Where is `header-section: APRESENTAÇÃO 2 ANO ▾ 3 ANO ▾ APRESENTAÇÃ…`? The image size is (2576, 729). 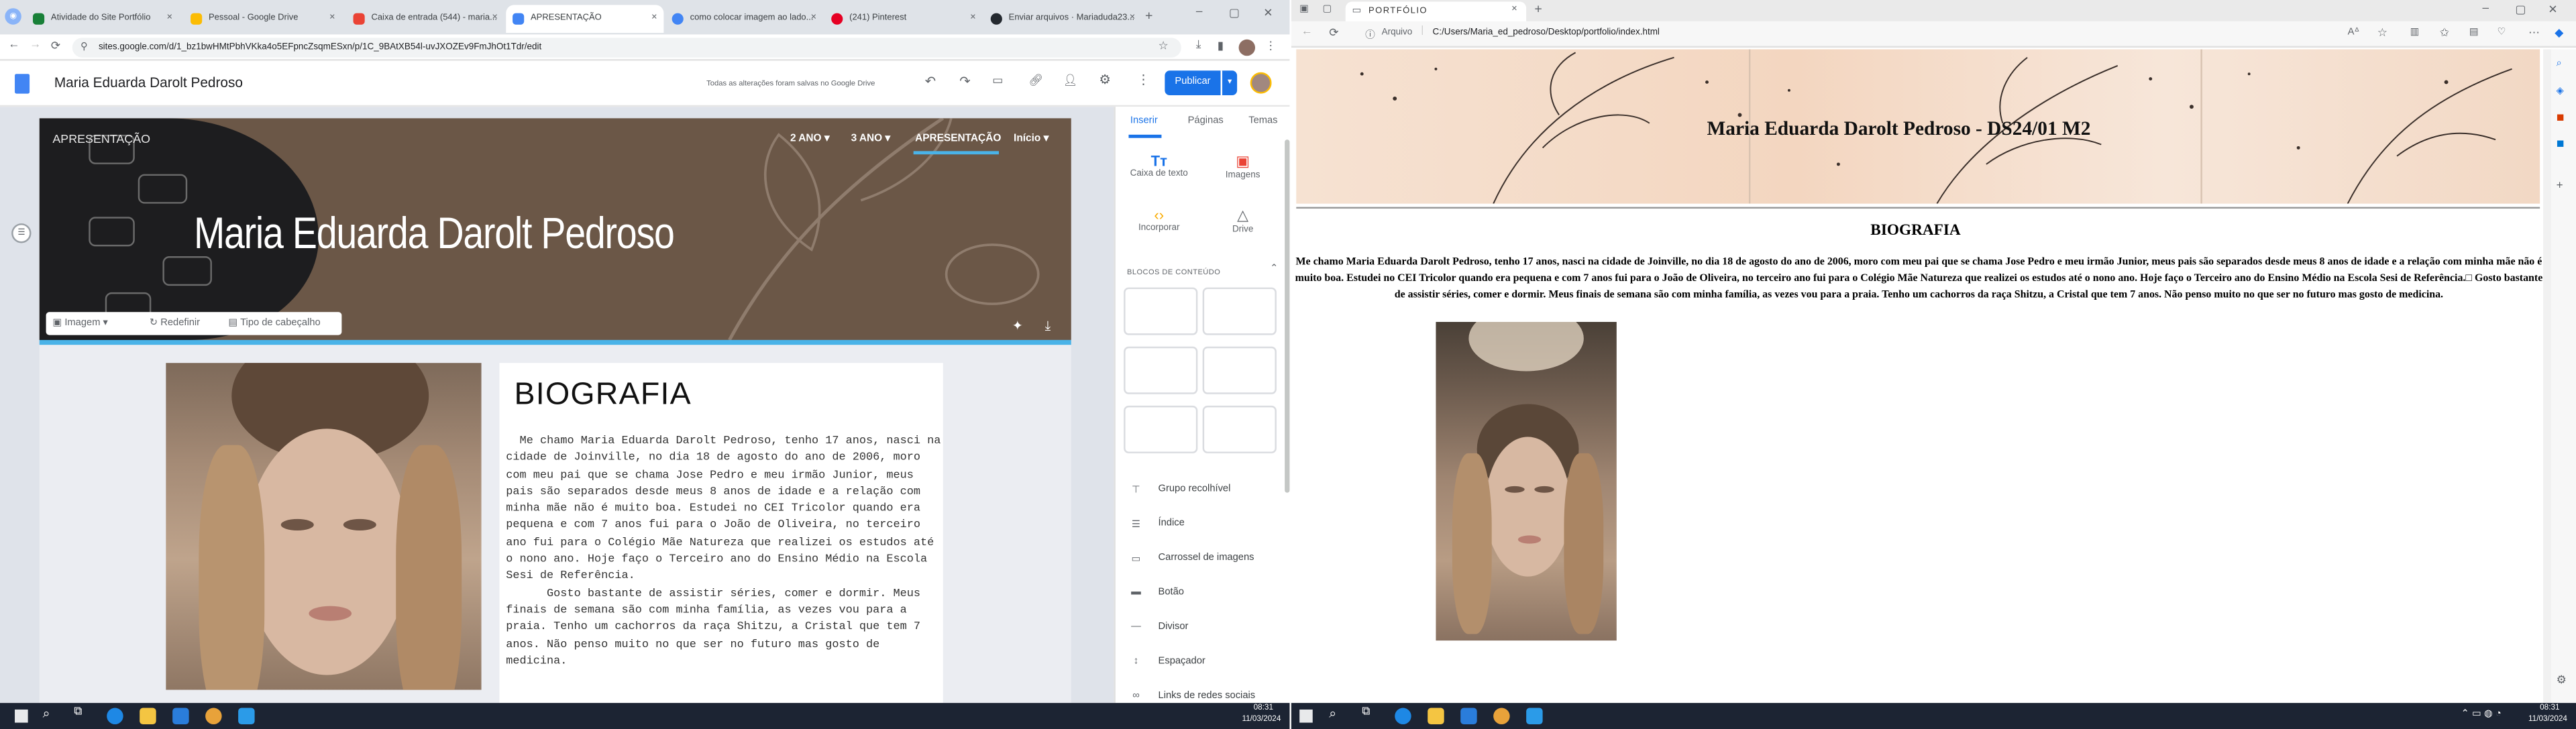
header-section: APRESENTAÇÃO 2 ANO ▾ 3 ANO ▾ APRESENTAÇÃ… is located at coordinates (555, 229).